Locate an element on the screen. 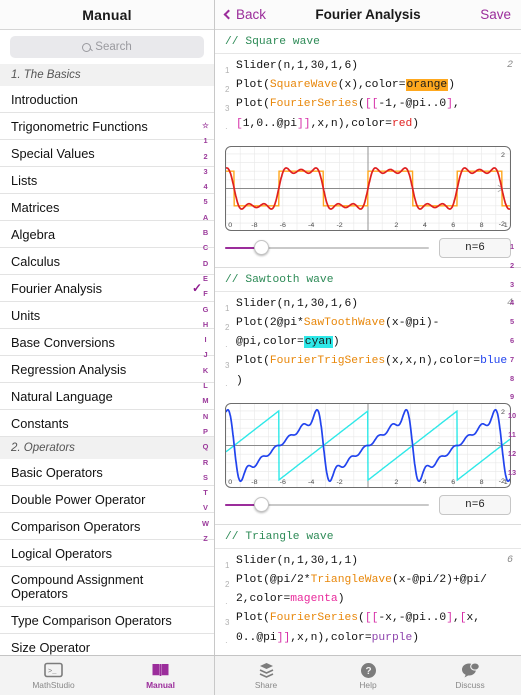 This screenshot has width=521, height=695. sidebar-item-logical-operators: Logical Operators is located at coordinates (107, 553).